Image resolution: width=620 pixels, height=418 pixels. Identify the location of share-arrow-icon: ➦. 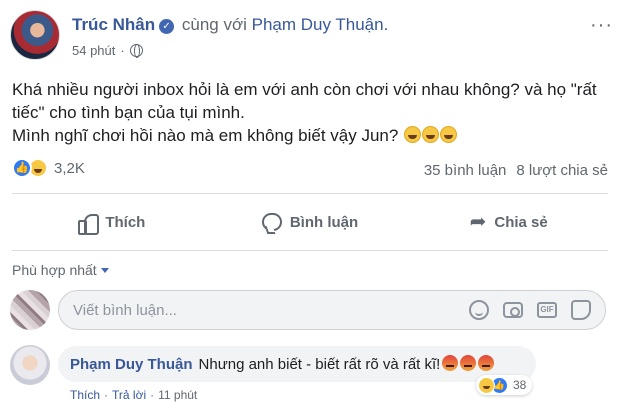
(478, 222).